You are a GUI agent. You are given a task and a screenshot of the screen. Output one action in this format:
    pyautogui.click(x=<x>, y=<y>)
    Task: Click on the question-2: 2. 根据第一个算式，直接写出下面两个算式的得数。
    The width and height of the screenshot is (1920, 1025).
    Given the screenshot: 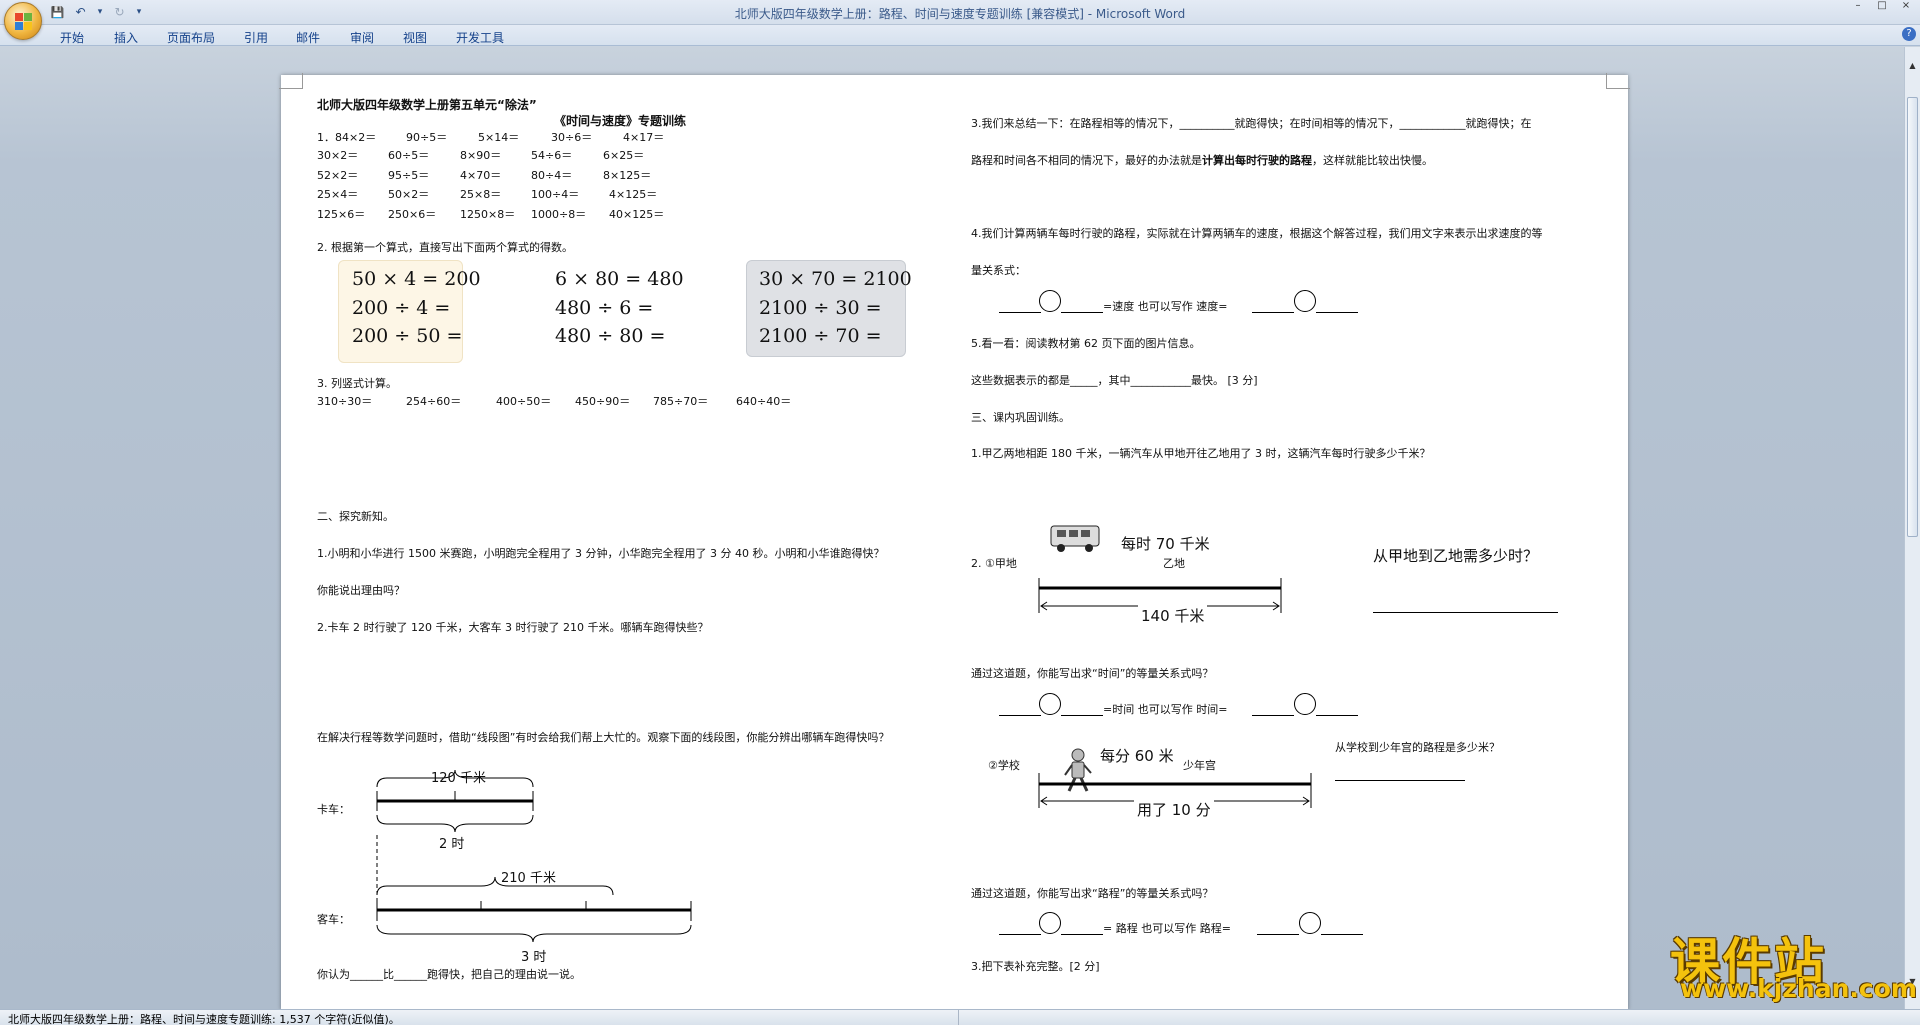 What is the action you would take?
    pyautogui.click(x=445, y=247)
    